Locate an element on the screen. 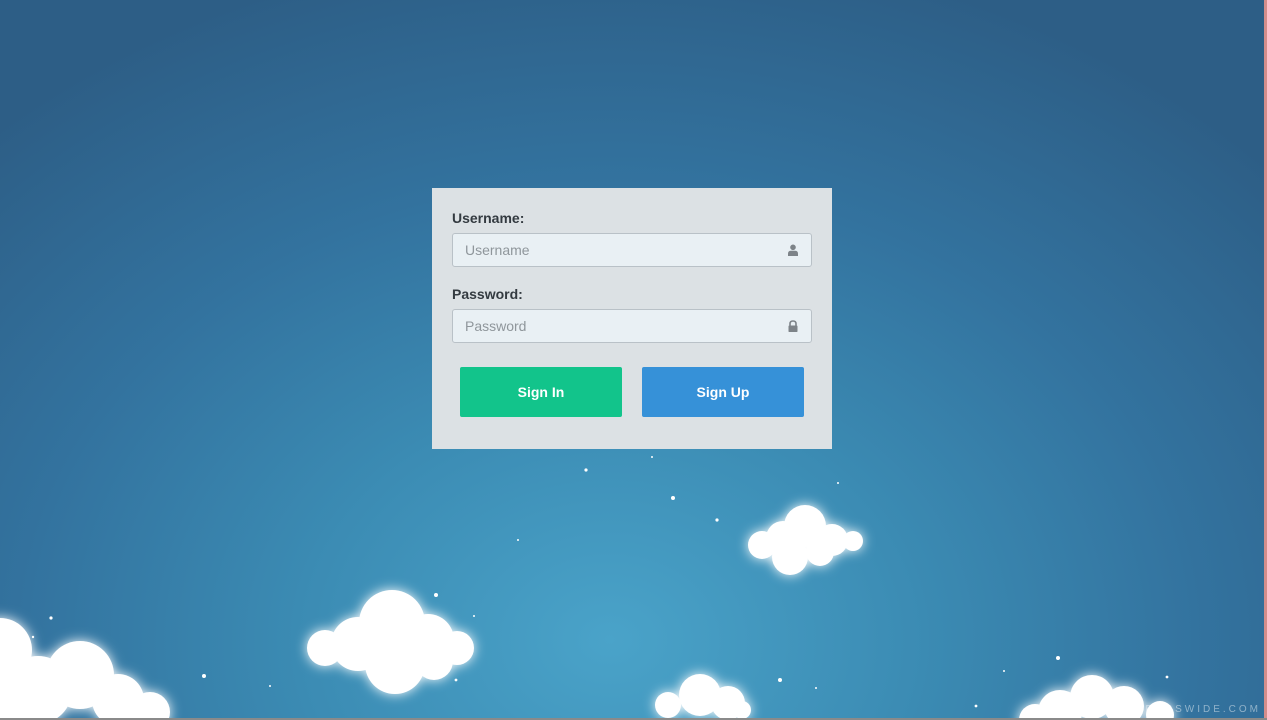  login-form: Username: Password: Sign In Sign Up is located at coordinates (632, 318).